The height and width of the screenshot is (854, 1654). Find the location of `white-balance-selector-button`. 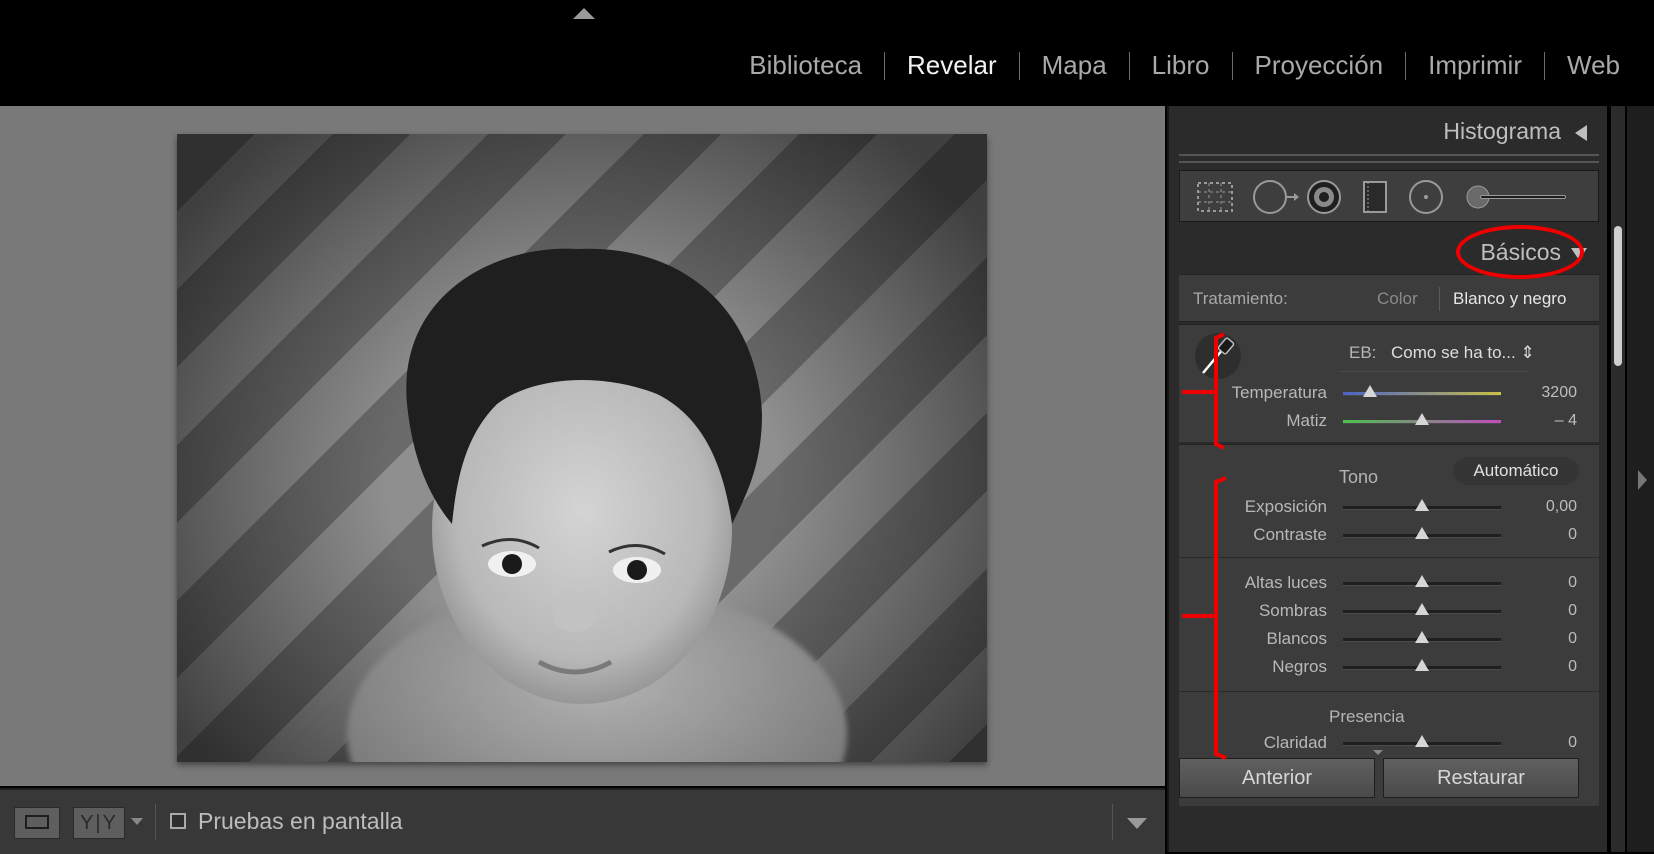

white-balance-selector-button is located at coordinates (1218, 356).